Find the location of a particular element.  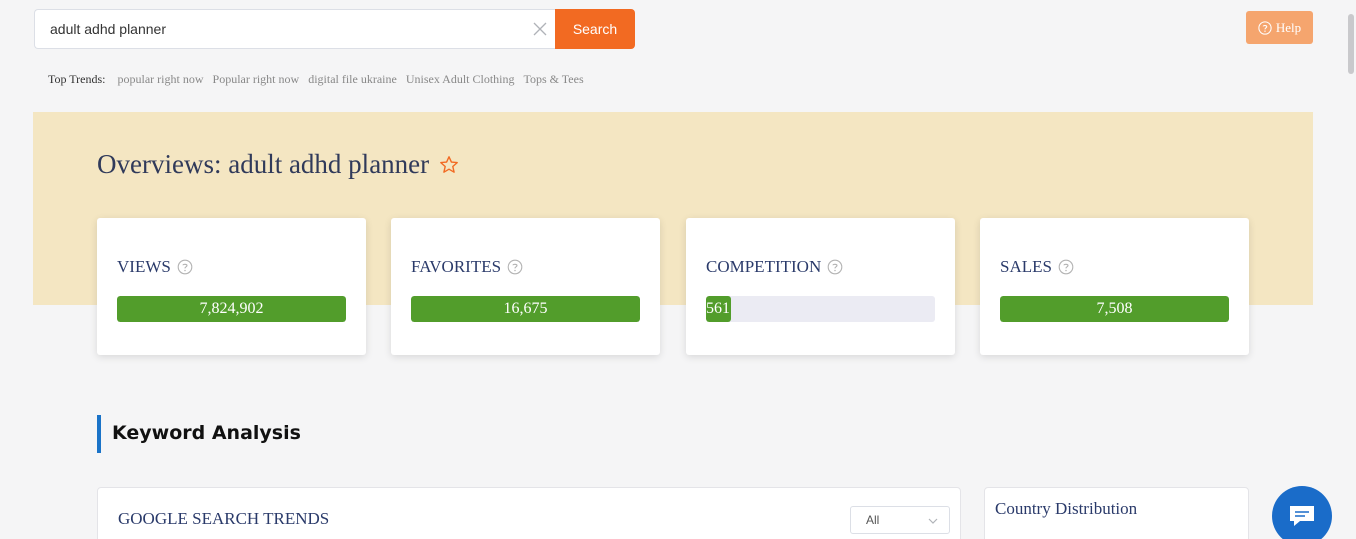

sales-label: SALES is located at coordinates (1037, 267).